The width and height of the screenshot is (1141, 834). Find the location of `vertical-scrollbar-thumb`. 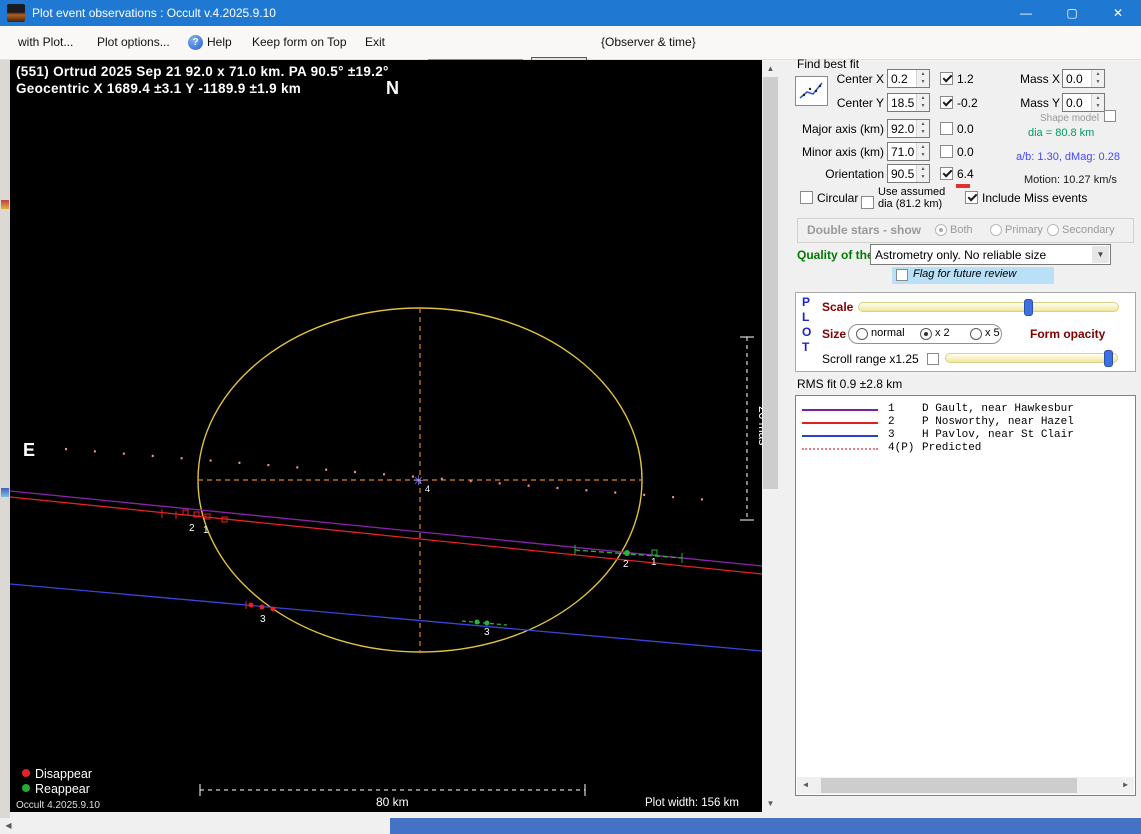

vertical-scrollbar-thumb is located at coordinates (770, 283).